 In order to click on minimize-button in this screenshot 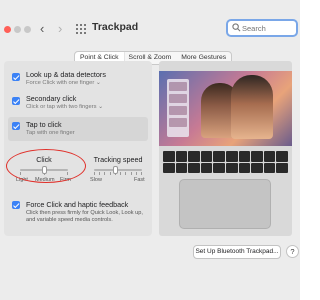, I will do `click(17, 29)`.